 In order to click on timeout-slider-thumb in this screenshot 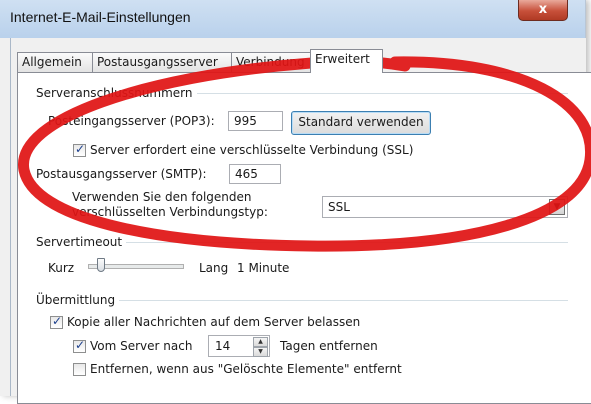, I will do `click(100, 265)`.